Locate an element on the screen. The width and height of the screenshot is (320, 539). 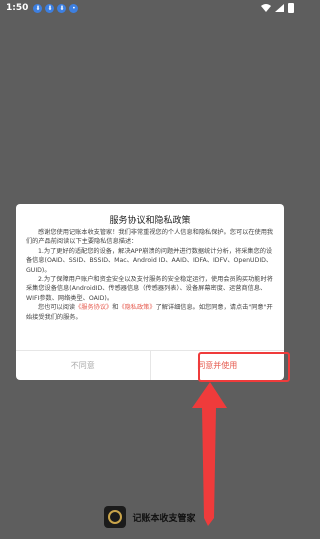
notification-icon: • is located at coordinates (74, 8).